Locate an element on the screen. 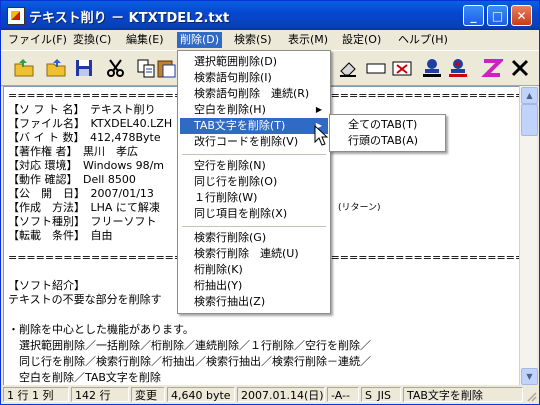  delete-rect-icon is located at coordinates (402, 68).